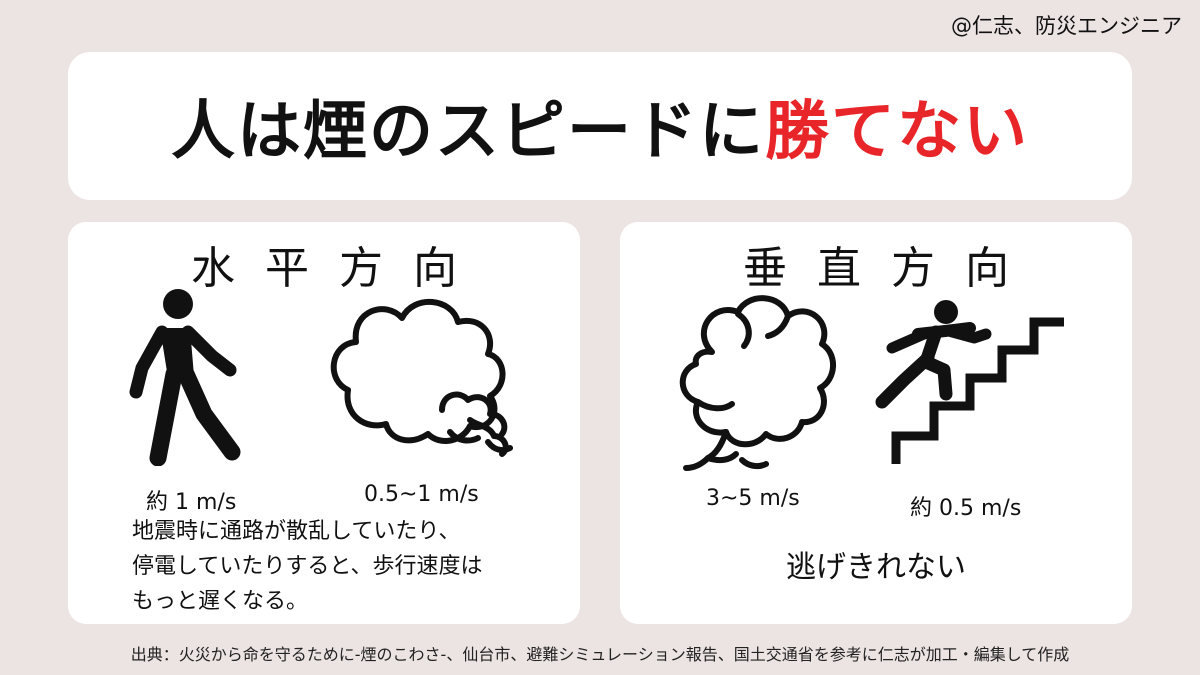  What do you see at coordinates (421, 378) in the screenshot?
I see `smoke-cloud-icon` at bounding box center [421, 378].